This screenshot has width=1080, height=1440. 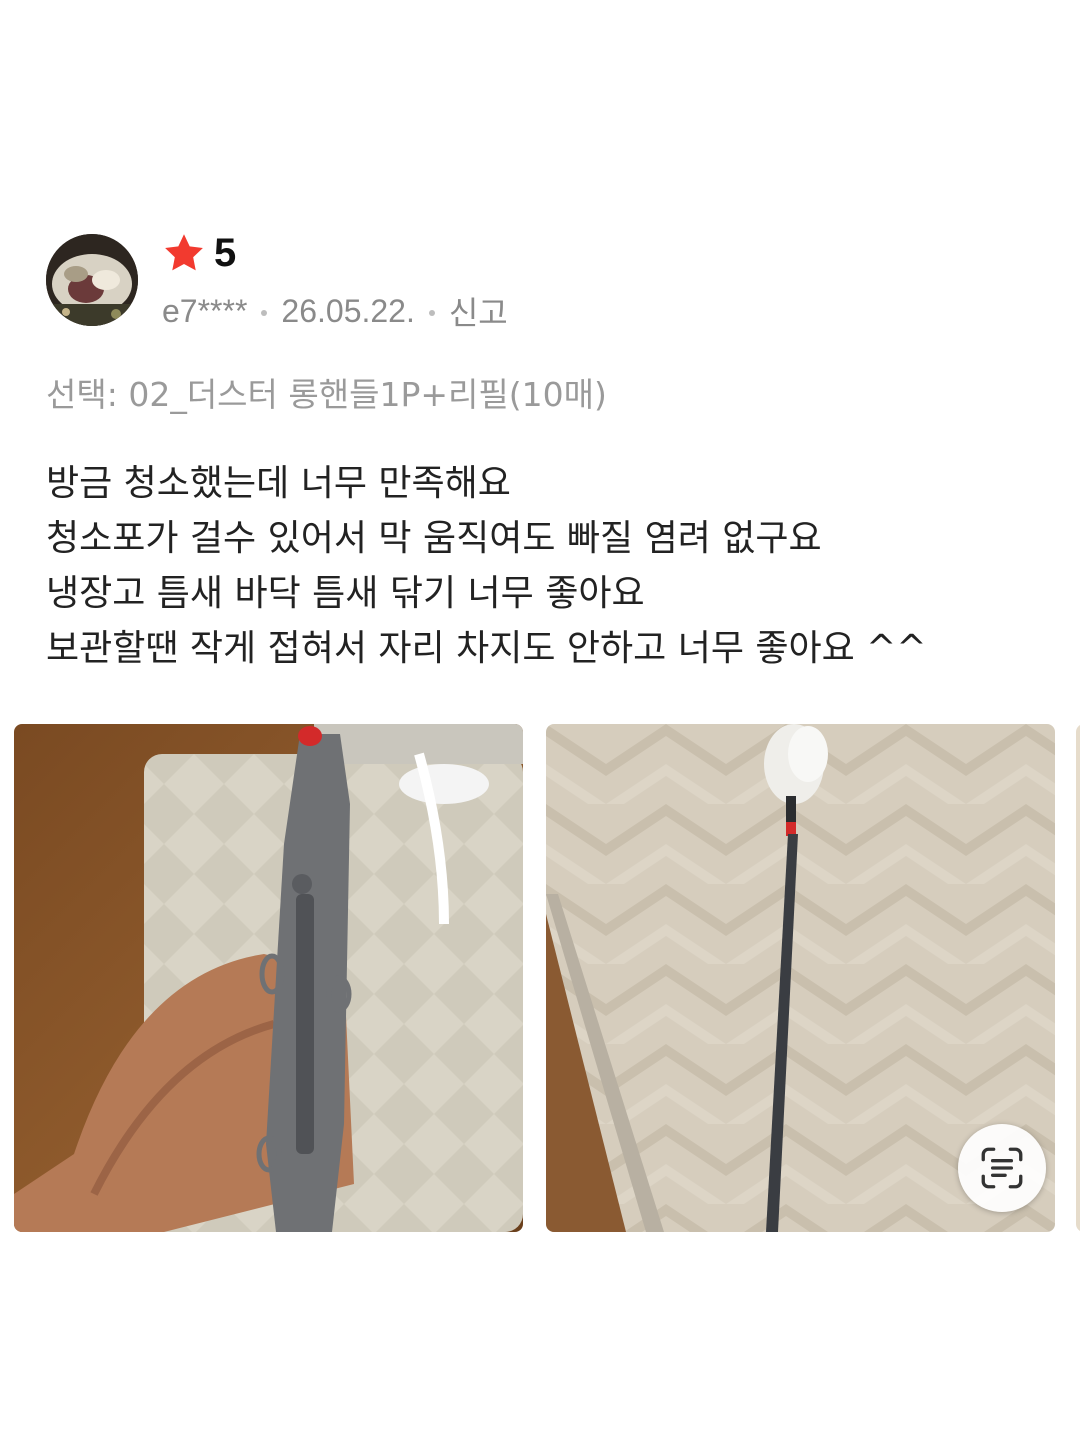 What do you see at coordinates (278, 483) in the screenshot?
I see `review-line: 방금 청소했는데 너무 만족해요` at bounding box center [278, 483].